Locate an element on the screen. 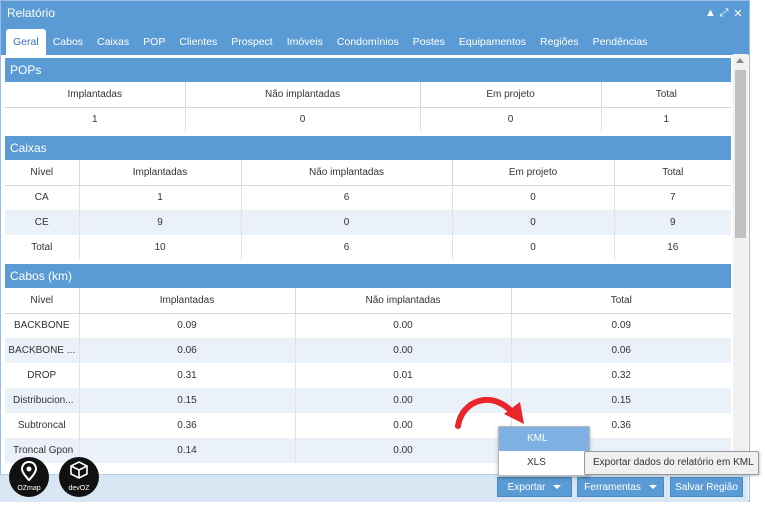 This screenshot has height=506, width=765. table-cell: 0.36 is located at coordinates (187, 425).